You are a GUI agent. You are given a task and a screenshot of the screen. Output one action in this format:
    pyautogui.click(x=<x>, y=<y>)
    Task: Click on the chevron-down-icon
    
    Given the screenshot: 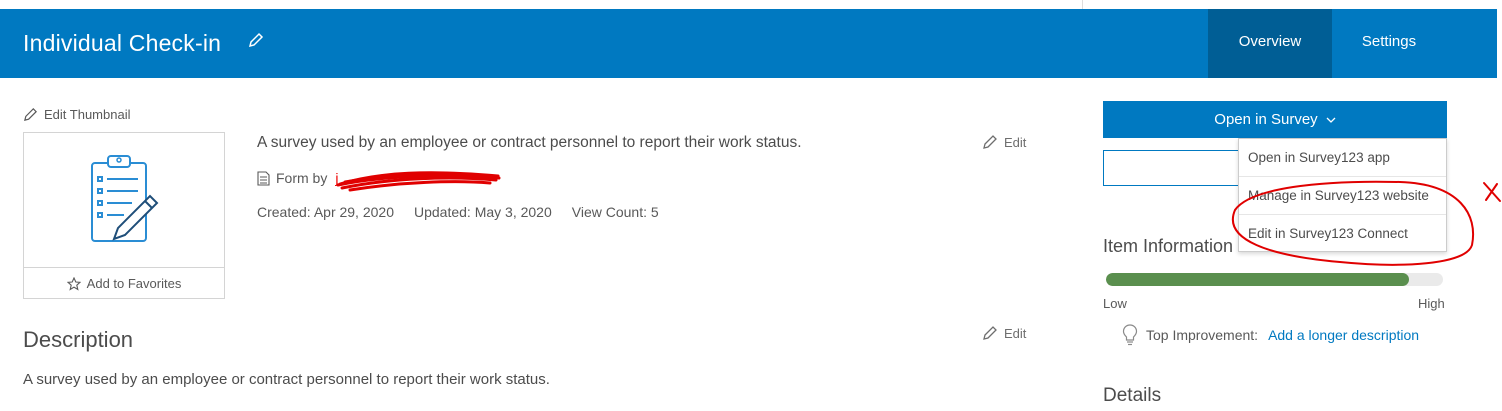 What is the action you would take?
    pyautogui.click(x=1331, y=120)
    